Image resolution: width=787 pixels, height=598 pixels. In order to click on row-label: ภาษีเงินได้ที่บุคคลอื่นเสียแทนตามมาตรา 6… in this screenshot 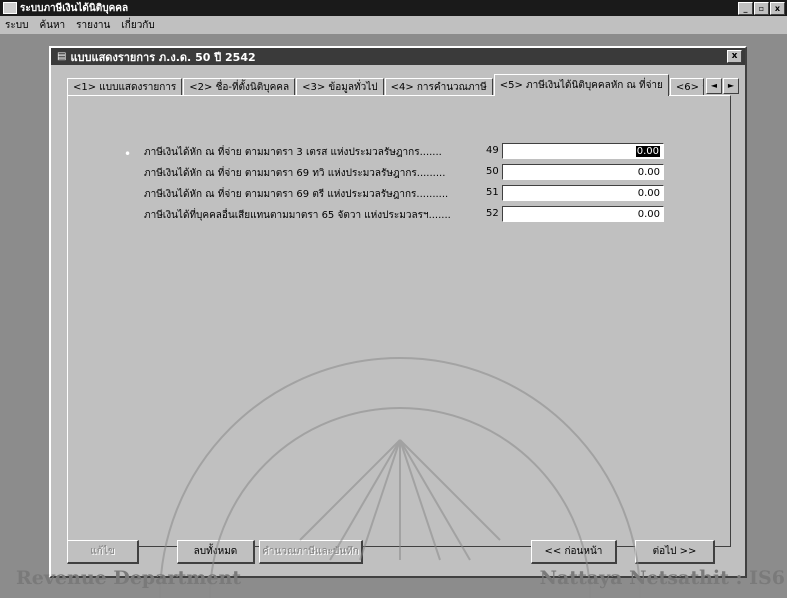, I will do `click(297, 215)`.